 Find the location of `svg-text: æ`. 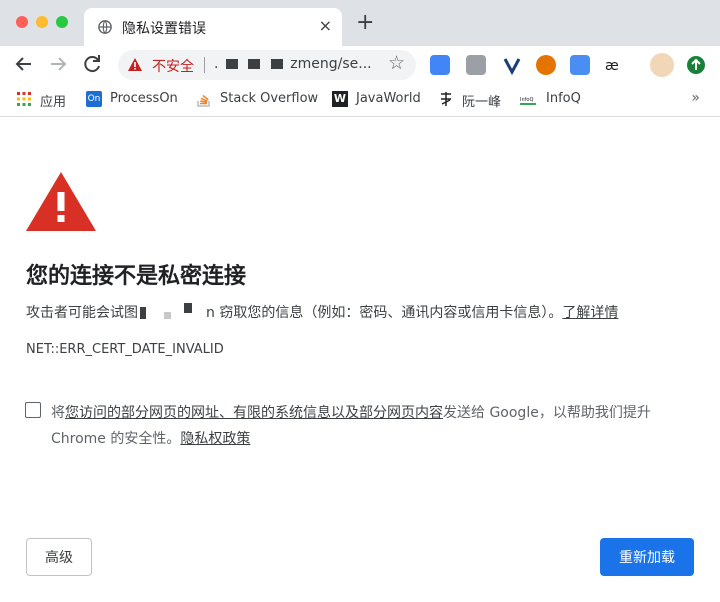

svg-text: æ is located at coordinates (612, 66).